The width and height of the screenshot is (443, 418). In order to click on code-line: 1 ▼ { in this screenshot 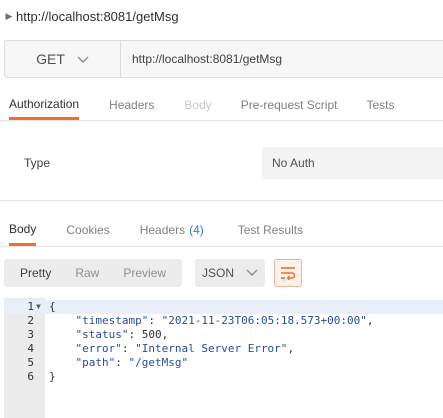, I will do `click(223, 307)`.